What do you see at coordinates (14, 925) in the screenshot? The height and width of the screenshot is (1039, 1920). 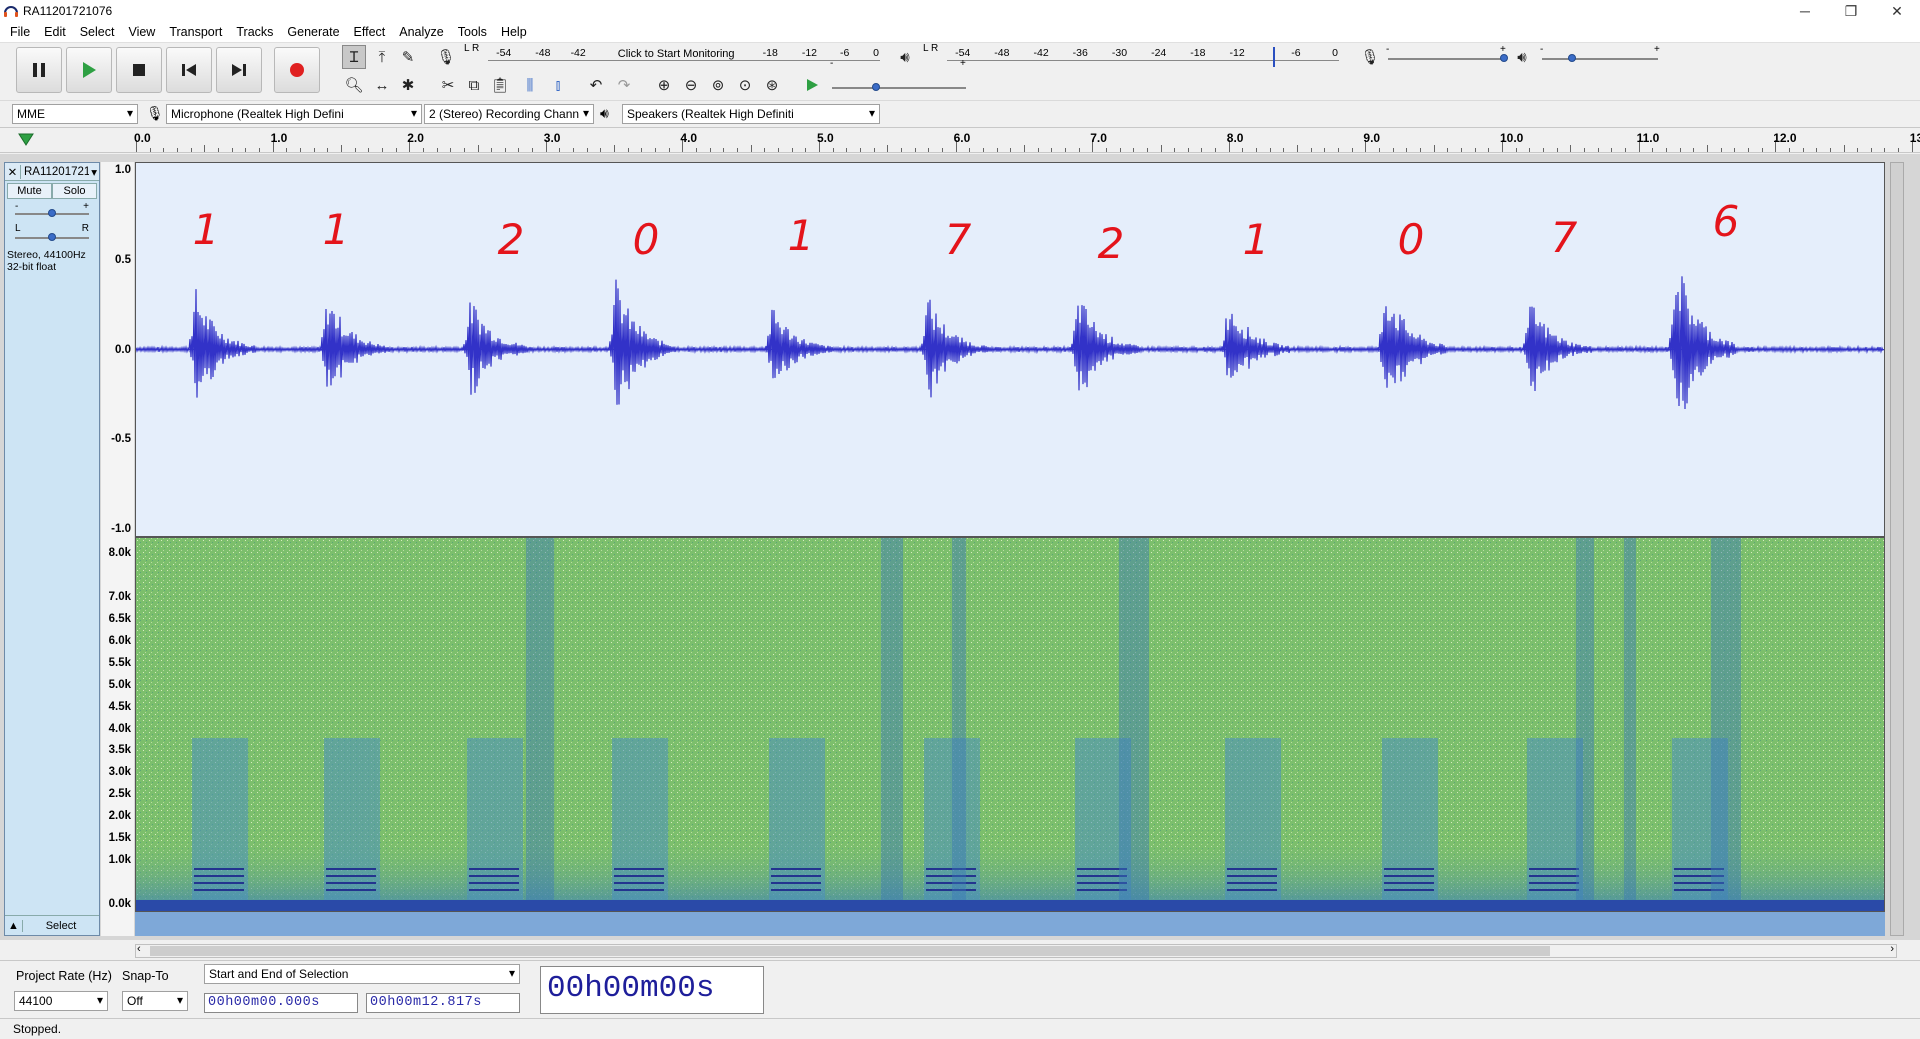 I see `collapse-track-icon: ▲` at bounding box center [14, 925].